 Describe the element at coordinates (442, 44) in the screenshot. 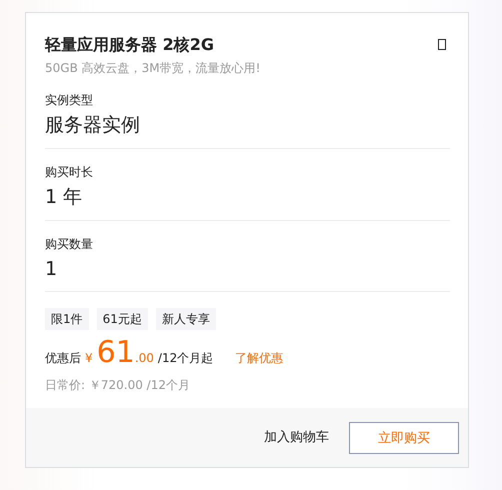

I see `square-icon` at that location.